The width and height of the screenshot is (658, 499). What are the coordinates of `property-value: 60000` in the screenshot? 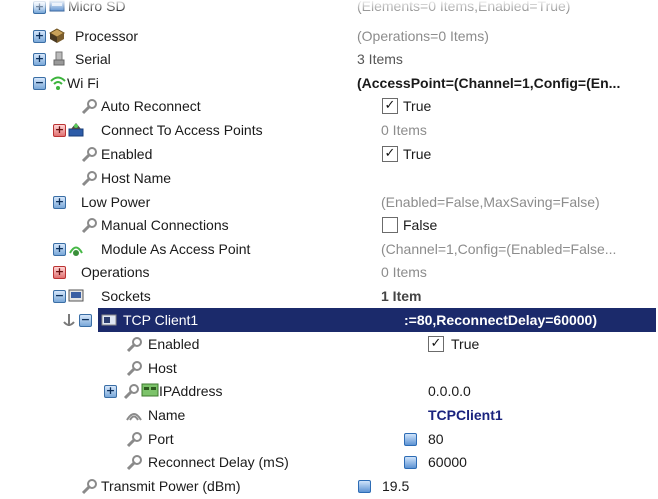 It's located at (447, 462).